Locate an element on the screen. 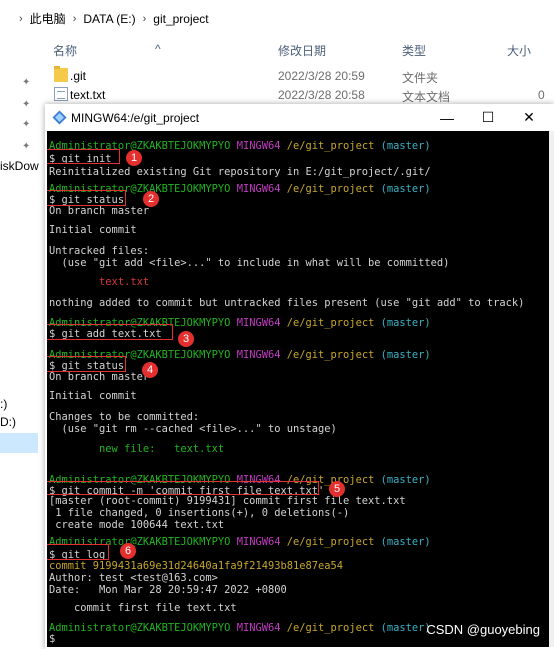 The height and width of the screenshot is (649, 554). untracked-file-line: text.txt is located at coordinates (99, 282).